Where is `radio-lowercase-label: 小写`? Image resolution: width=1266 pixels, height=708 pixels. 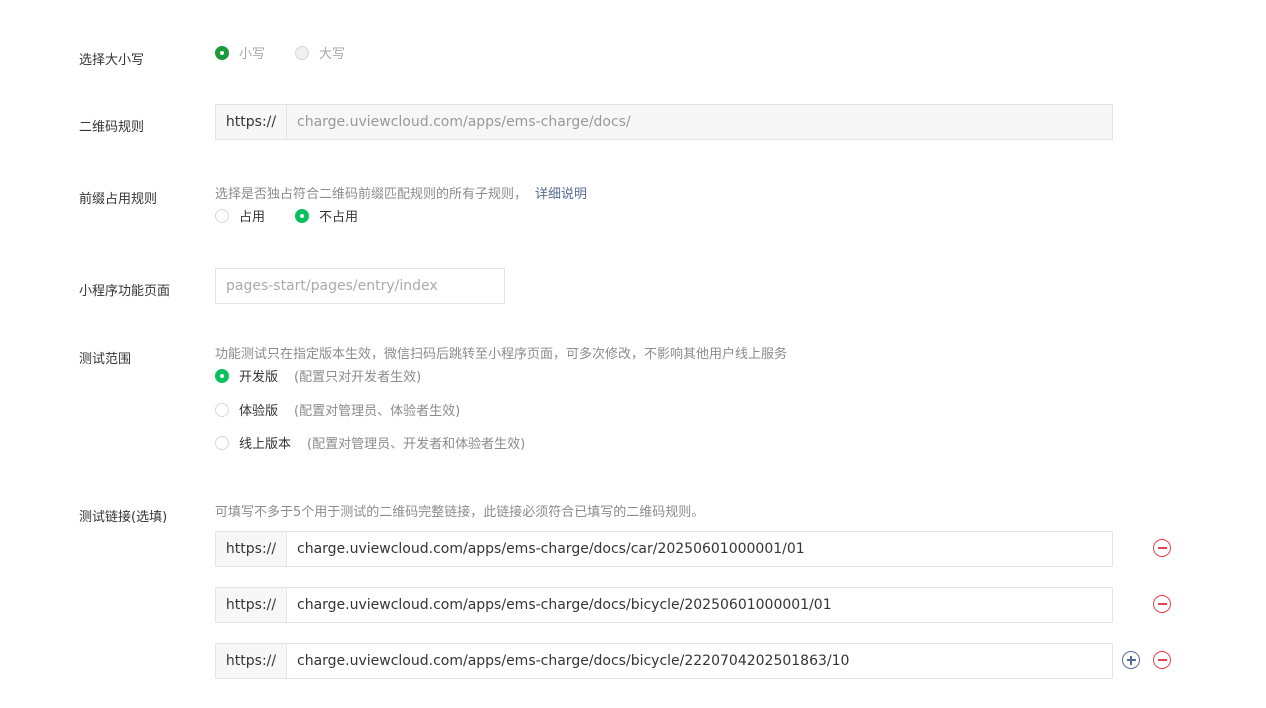 radio-lowercase-label: 小写 is located at coordinates (252, 52).